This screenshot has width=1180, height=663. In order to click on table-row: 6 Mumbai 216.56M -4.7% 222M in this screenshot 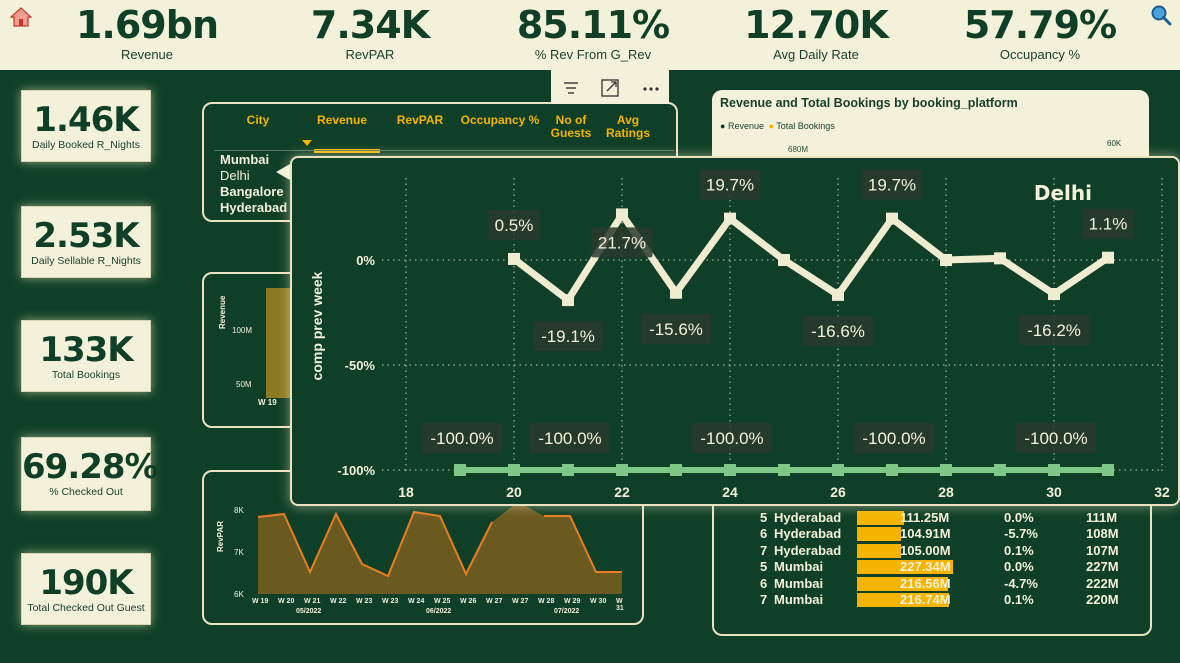, I will do `click(932, 584)`.